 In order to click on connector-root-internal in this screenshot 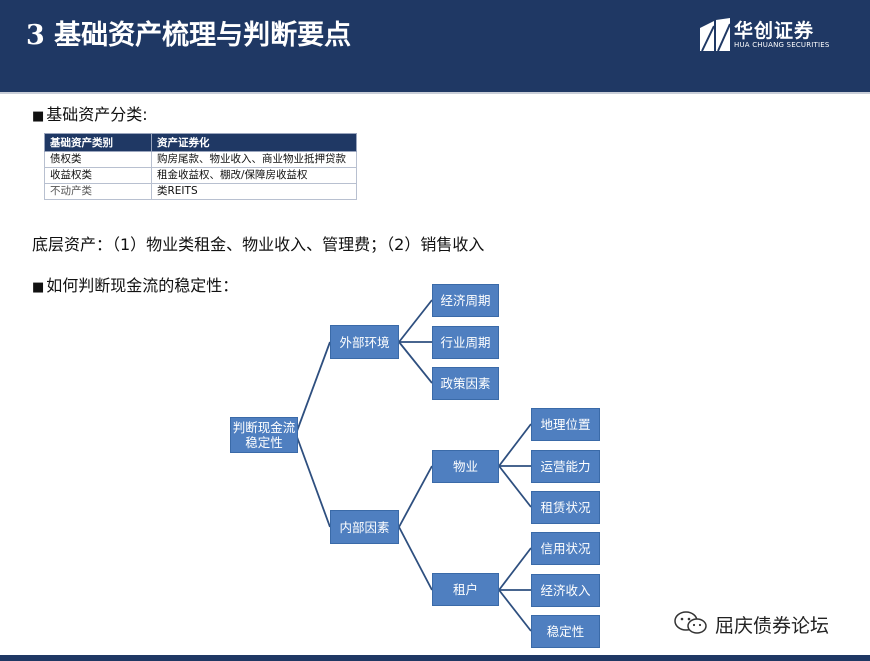, I will do `click(313, 482)`.